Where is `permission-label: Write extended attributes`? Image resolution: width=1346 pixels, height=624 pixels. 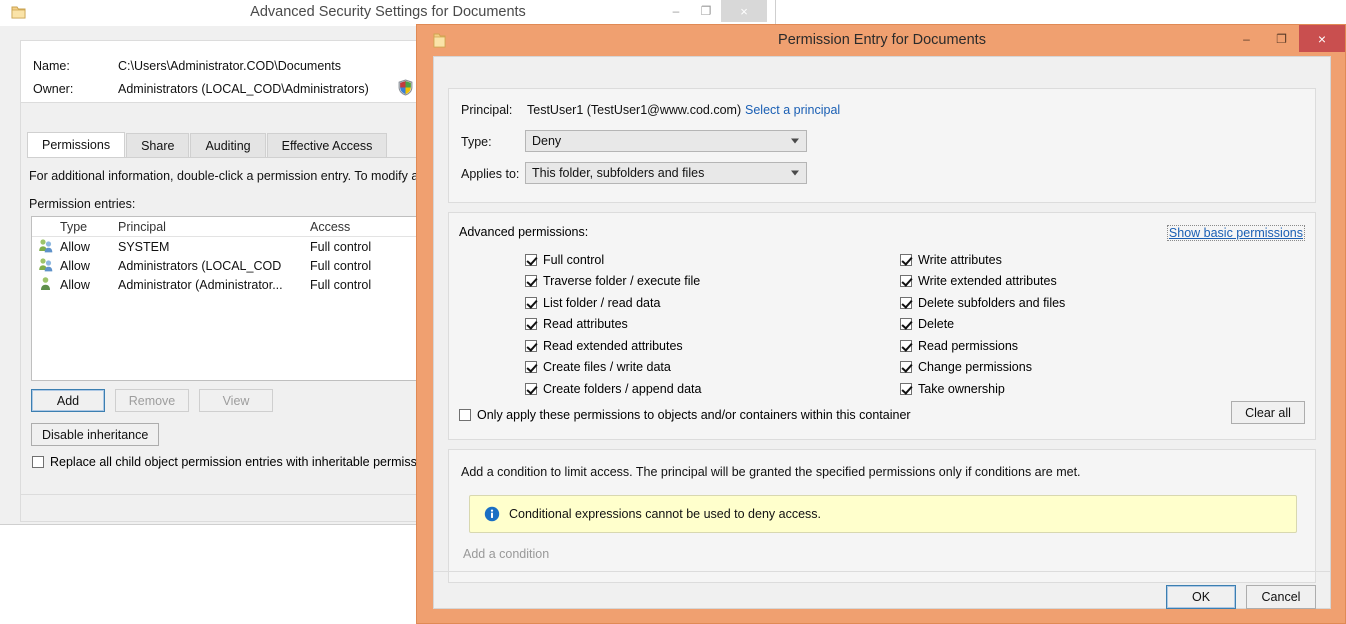 permission-label: Write extended attributes is located at coordinates (987, 281).